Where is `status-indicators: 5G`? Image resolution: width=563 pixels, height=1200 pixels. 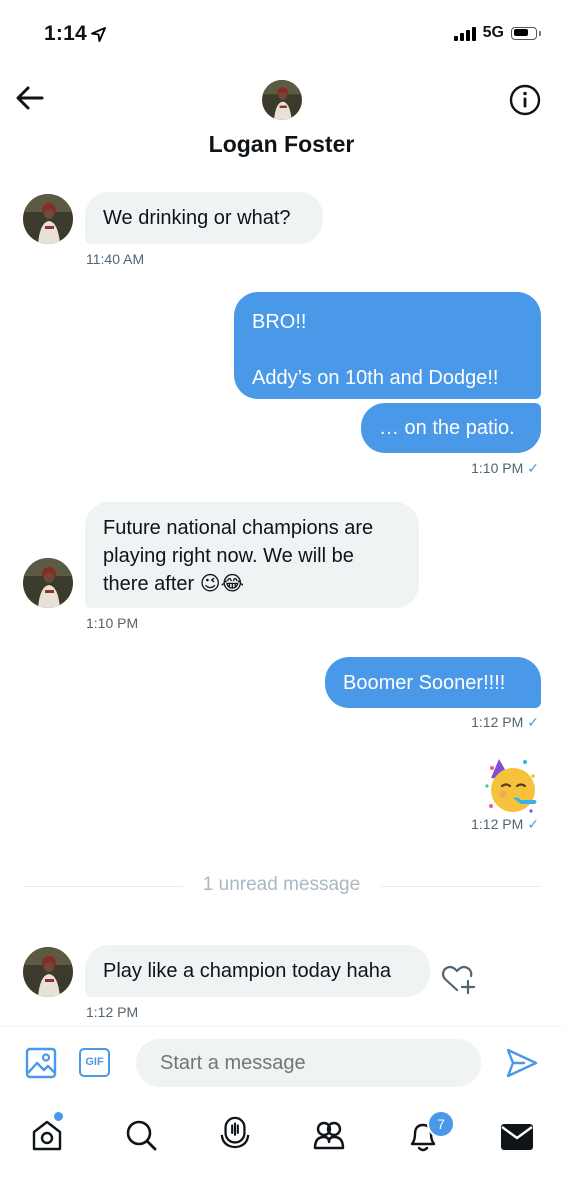 status-indicators: 5G is located at coordinates (497, 33).